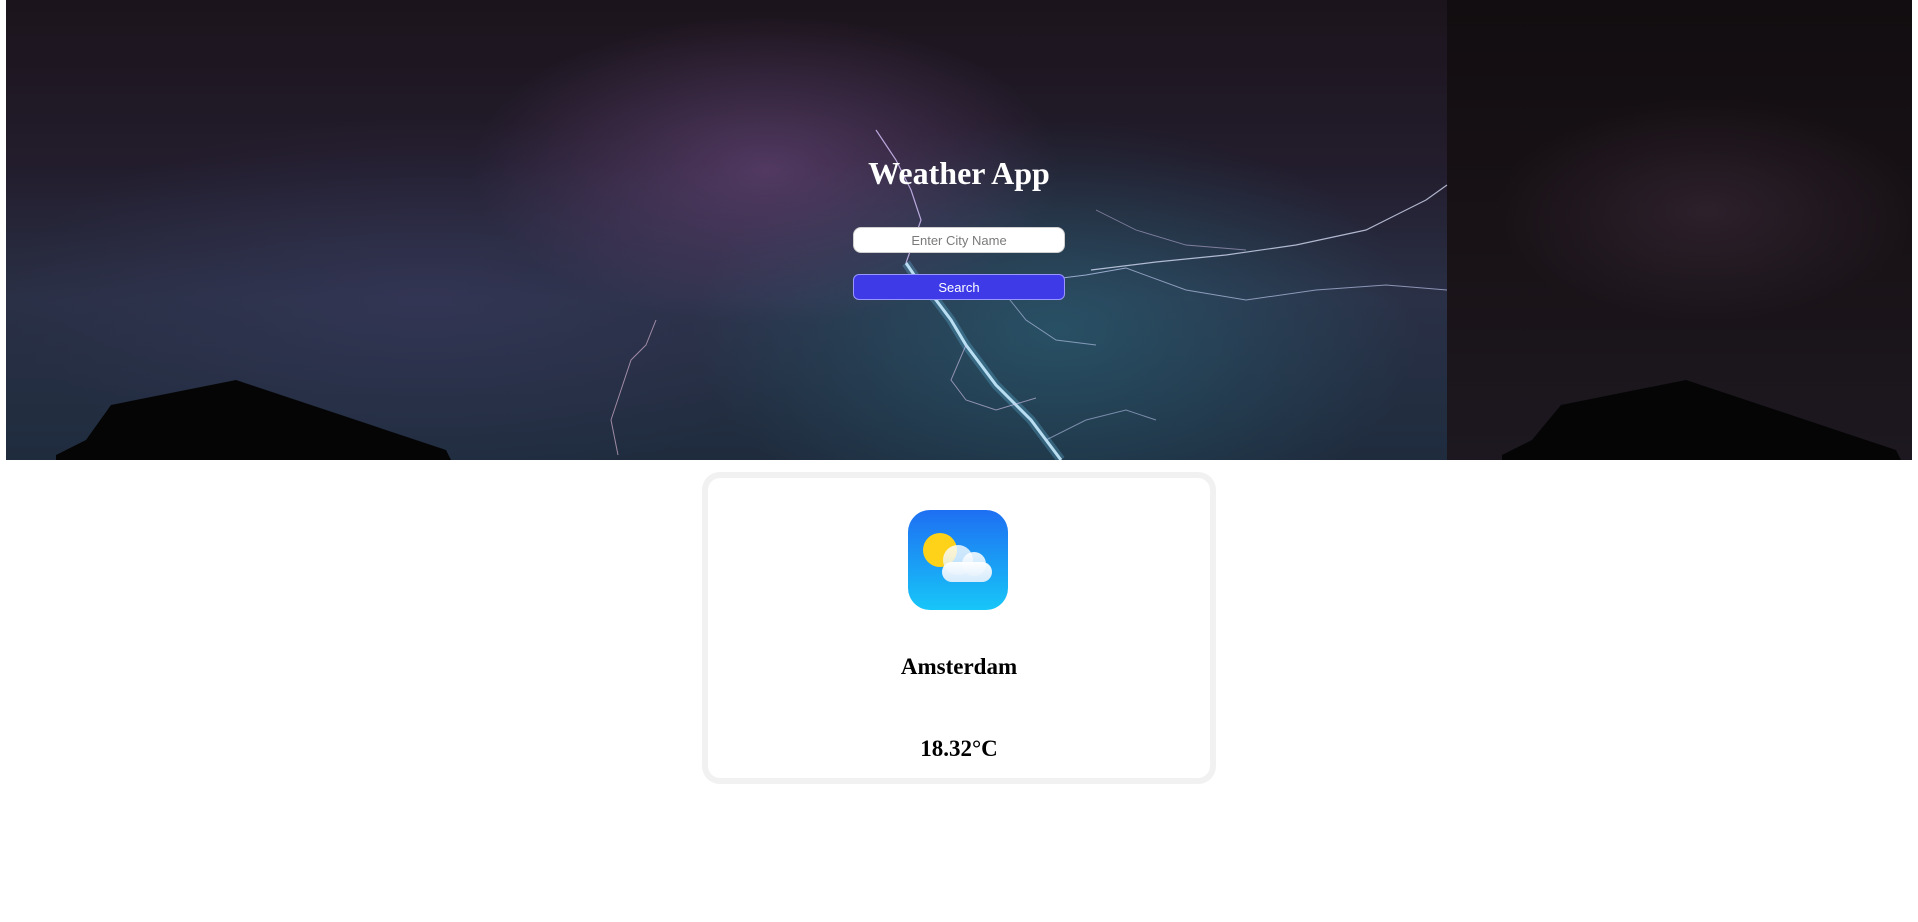  Describe the element at coordinates (959, 666) in the screenshot. I see `city-name: Amsterdam` at that location.